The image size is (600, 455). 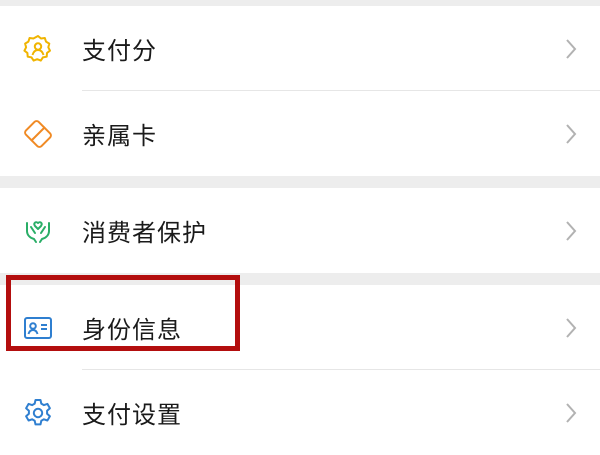 I want to click on menu-item-label: 亲属卡, so click(x=119, y=136).